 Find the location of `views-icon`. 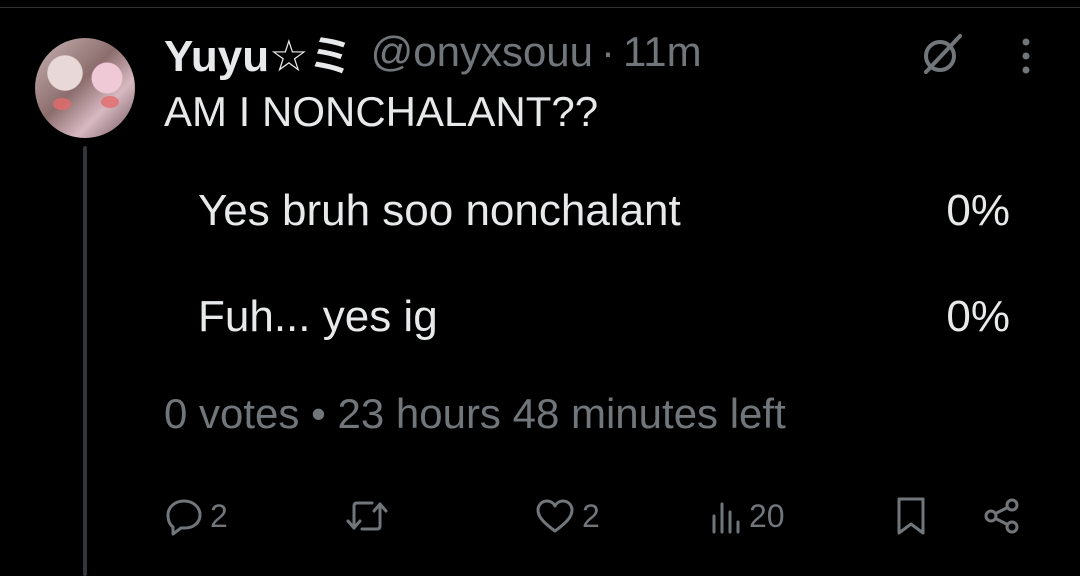

views-icon is located at coordinates (726, 516).